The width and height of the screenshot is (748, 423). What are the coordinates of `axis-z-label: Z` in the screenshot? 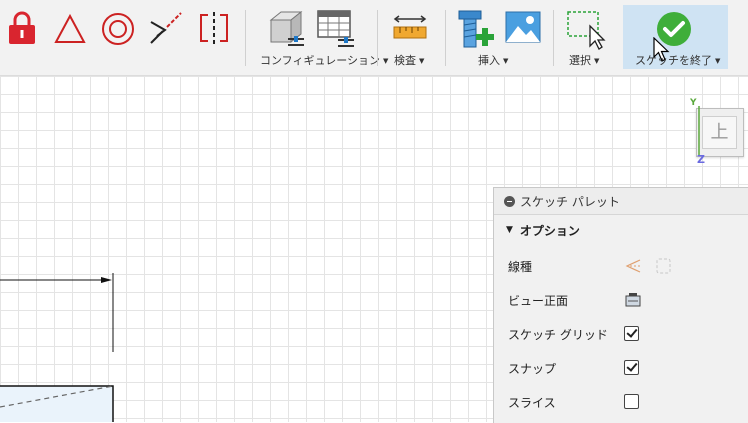 It's located at (701, 159).